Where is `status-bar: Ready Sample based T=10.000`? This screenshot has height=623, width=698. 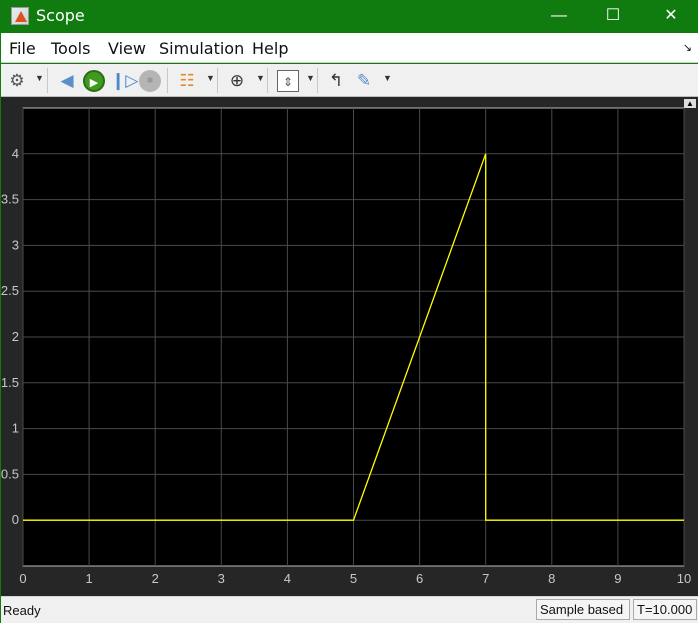
status-bar: Ready Sample based T=10.000 is located at coordinates (349, 609).